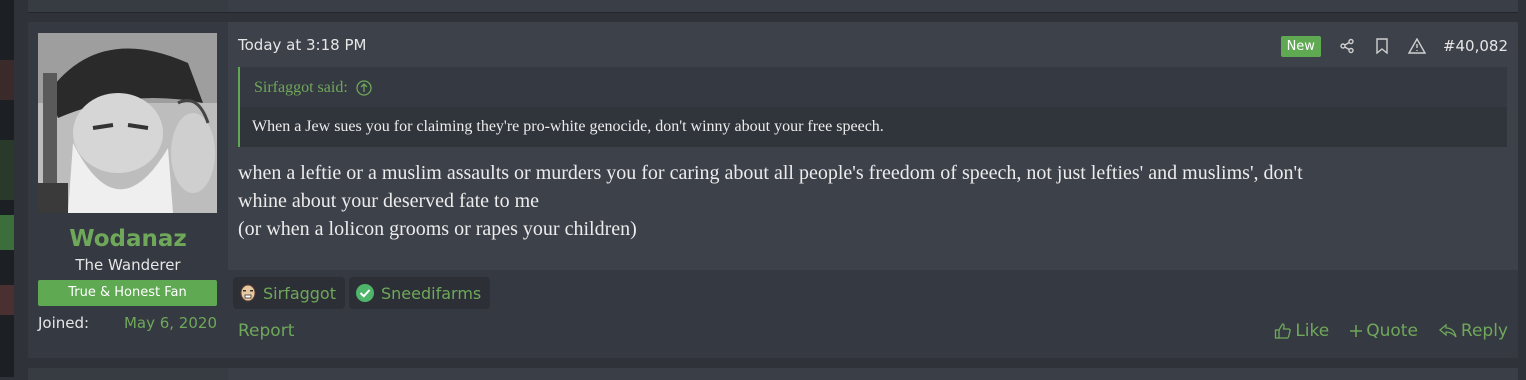 Image resolution: width=1526 pixels, height=380 pixels. What do you see at coordinates (1475, 46) in the screenshot?
I see `post-number-link: #40,082` at bounding box center [1475, 46].